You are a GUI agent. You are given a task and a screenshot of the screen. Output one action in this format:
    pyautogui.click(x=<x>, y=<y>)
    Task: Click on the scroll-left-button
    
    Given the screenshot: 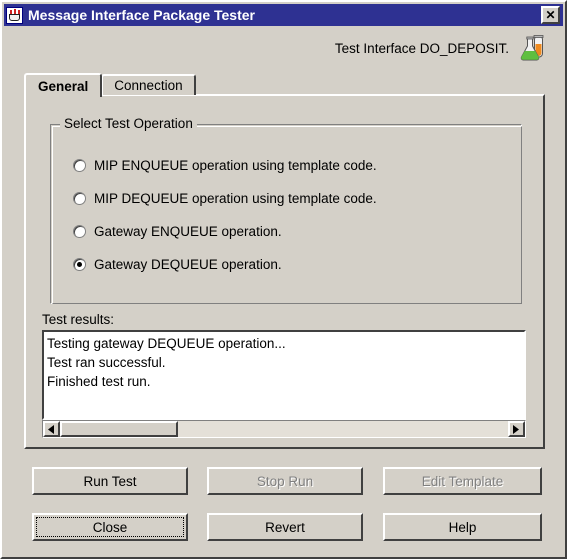 What is the action you would take?
    pyautogui.click(x=51, y=429)
    